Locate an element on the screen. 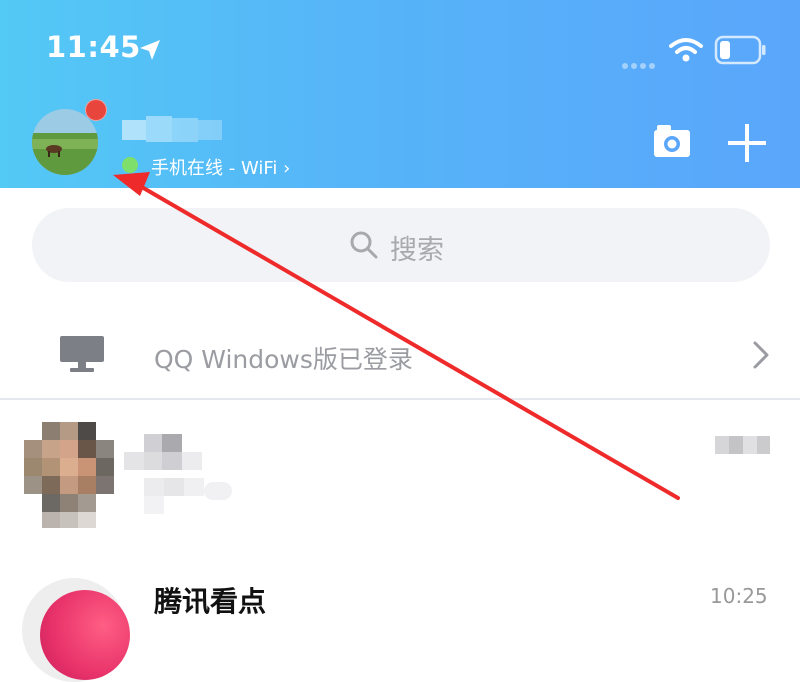 This screenshot has height=682, width=800. monitor-icon is located at coordinates (82, 354).